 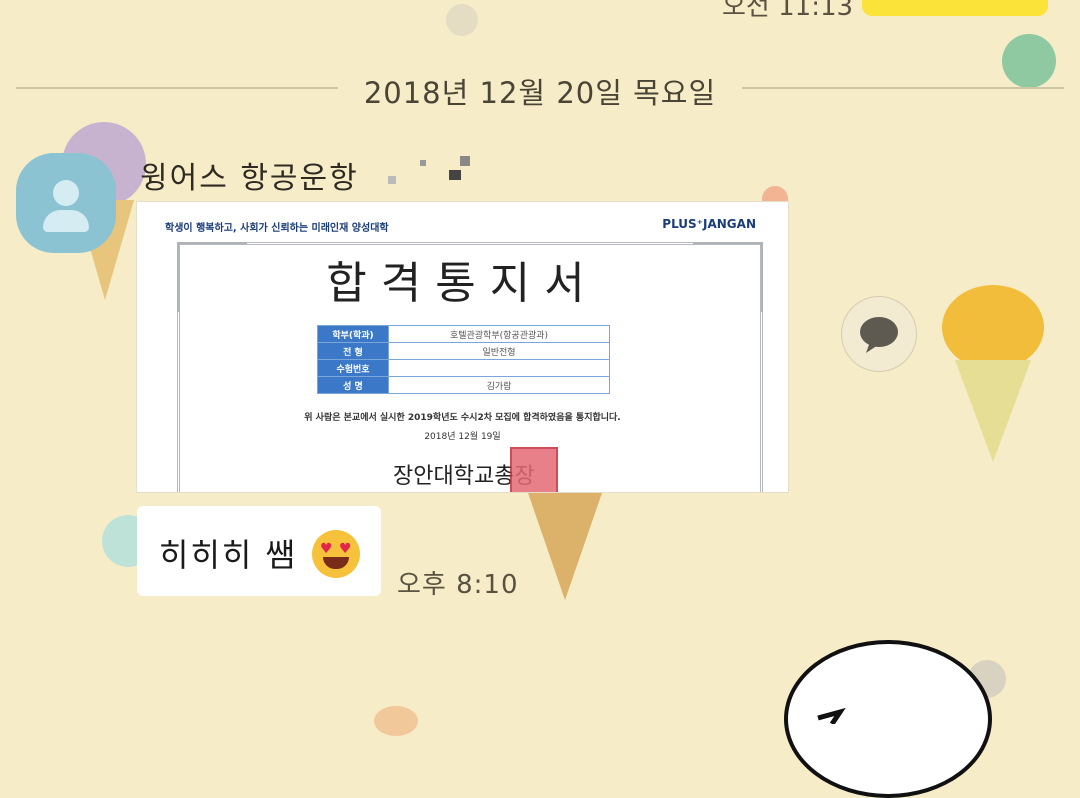 What do you see at coordinates (326, 549) in the screenshot?
I see `heart-eye-left: ♥` at bounding box center [326, 549].